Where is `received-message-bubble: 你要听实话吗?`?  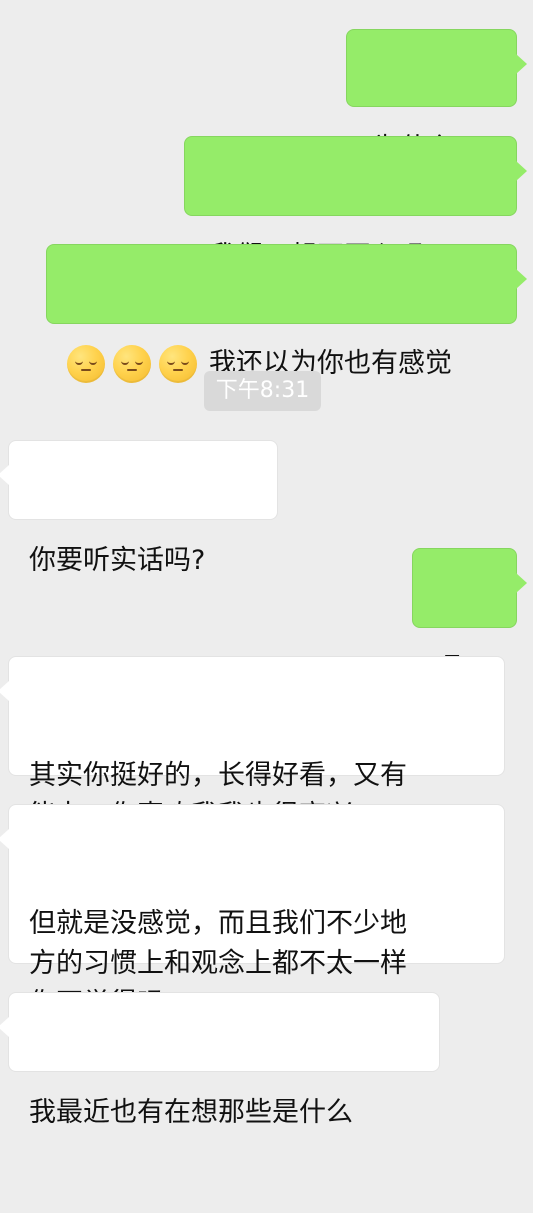
received-message-bubble: 你要听实话吗? is located at coordinates (139, 508).